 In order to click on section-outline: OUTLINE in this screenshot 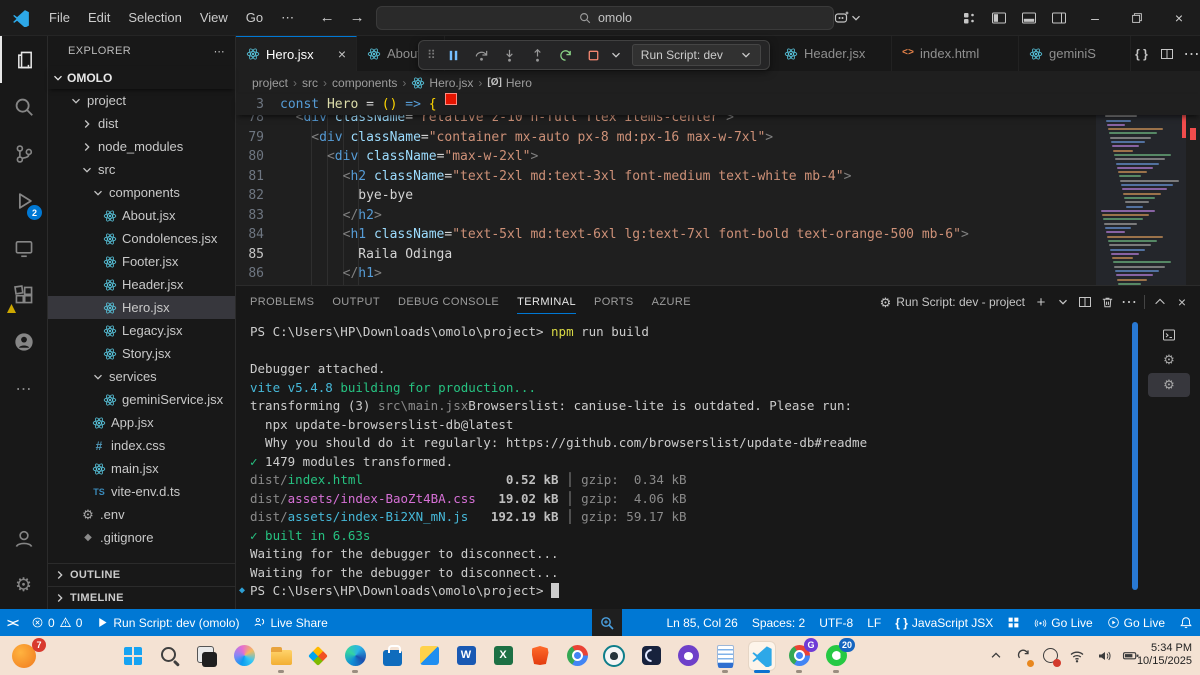, I will do `click(141, 574)`.